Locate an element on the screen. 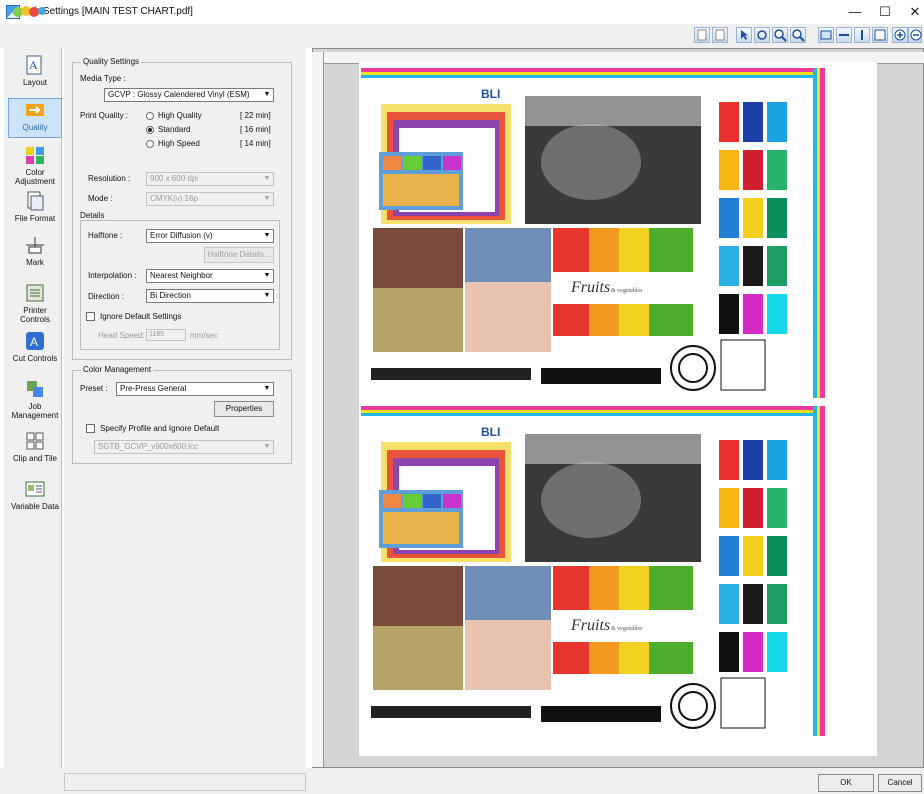 The height and width of the screenshot is (794, 924). page-prev-icon is located at coordinates (702, 35).